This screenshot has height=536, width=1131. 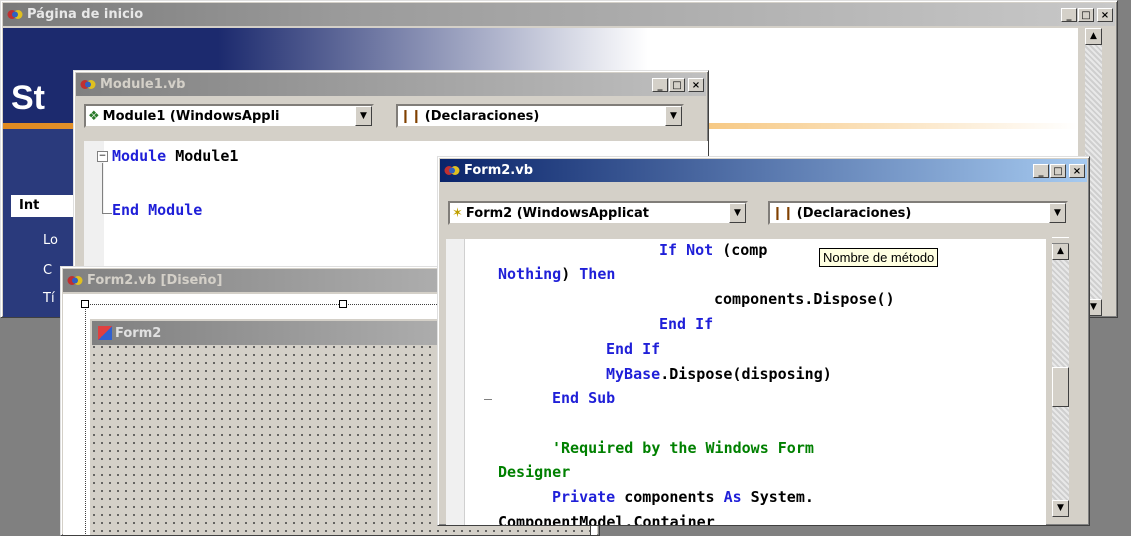 I want to click on start-page-nav-item-1: Int, so click(x=46, y=206).